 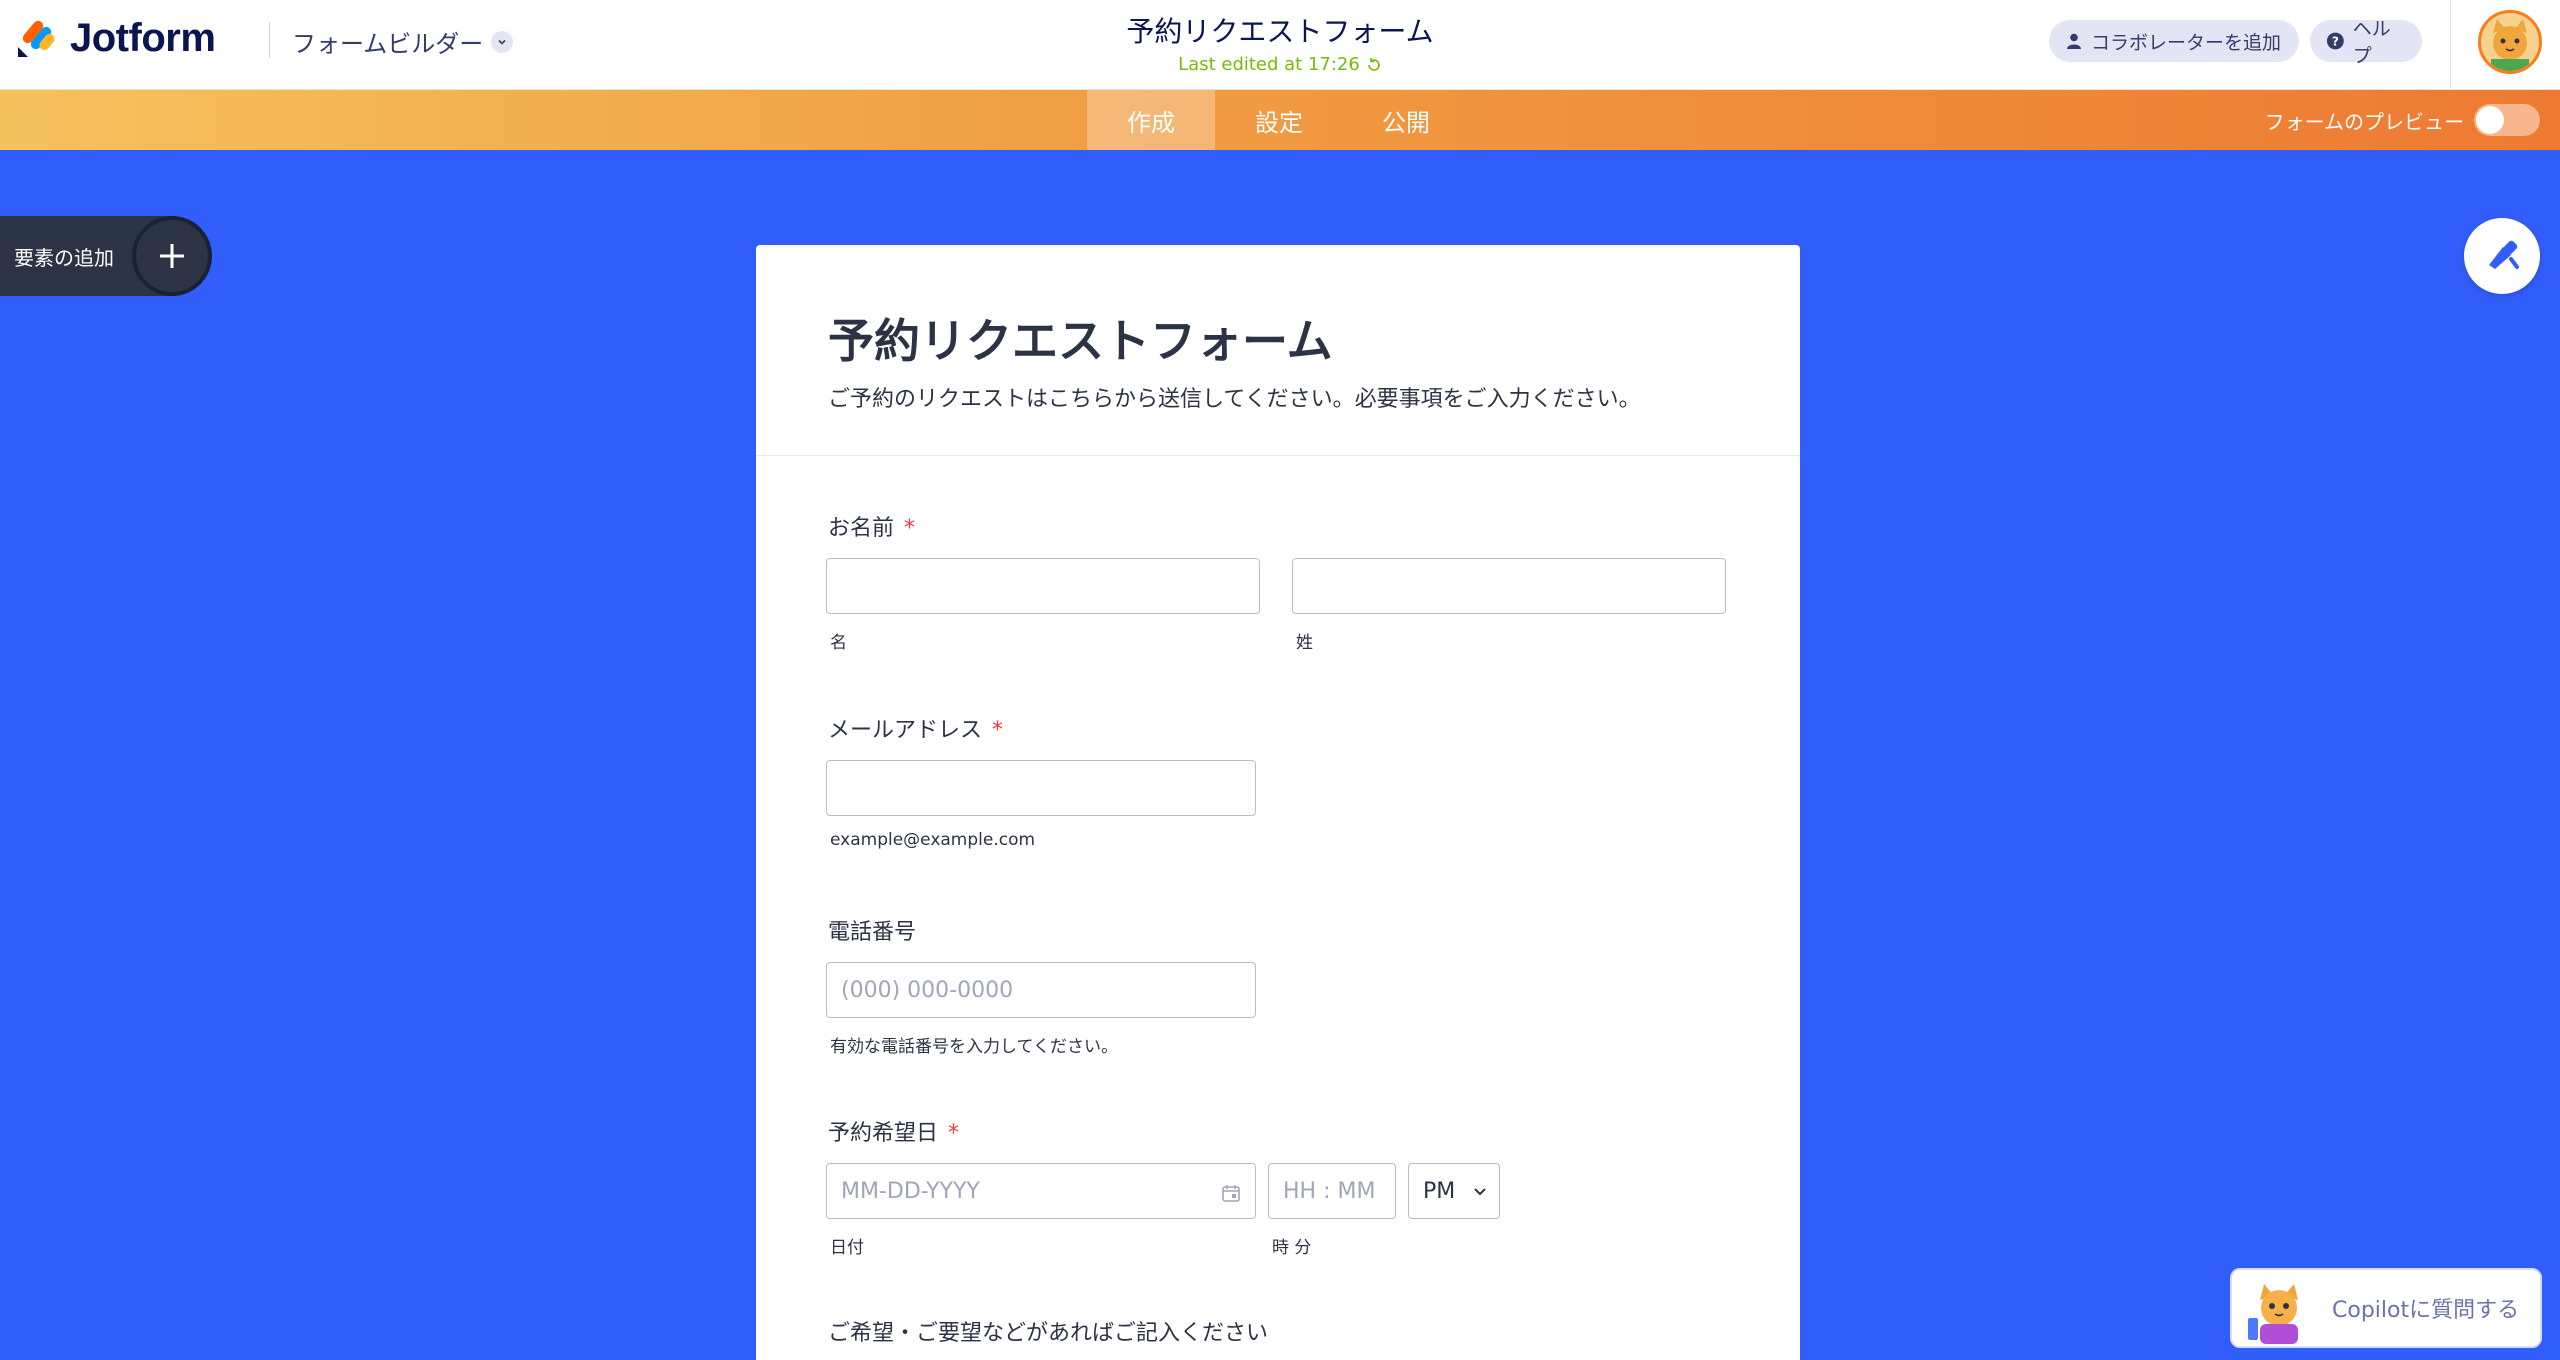 I want to click on form-designer-button, so click(x=2502, y=256).